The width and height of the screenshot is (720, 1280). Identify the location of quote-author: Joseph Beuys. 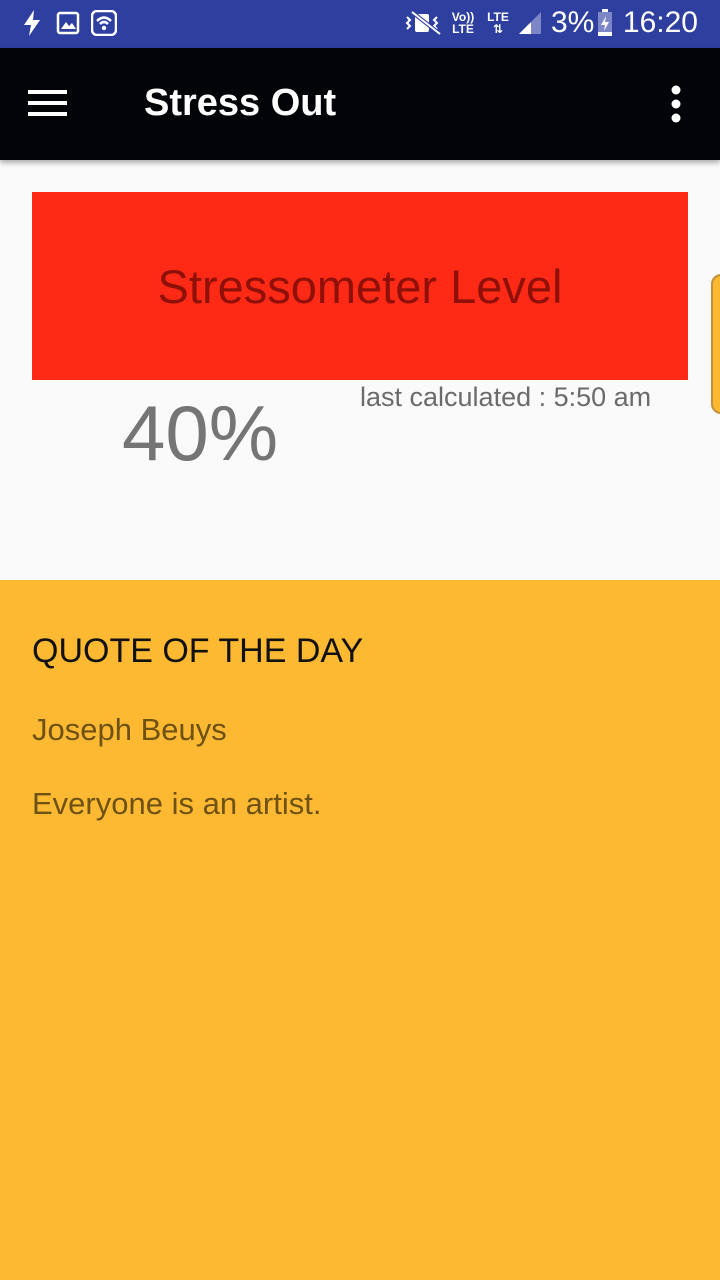
(129, 729).